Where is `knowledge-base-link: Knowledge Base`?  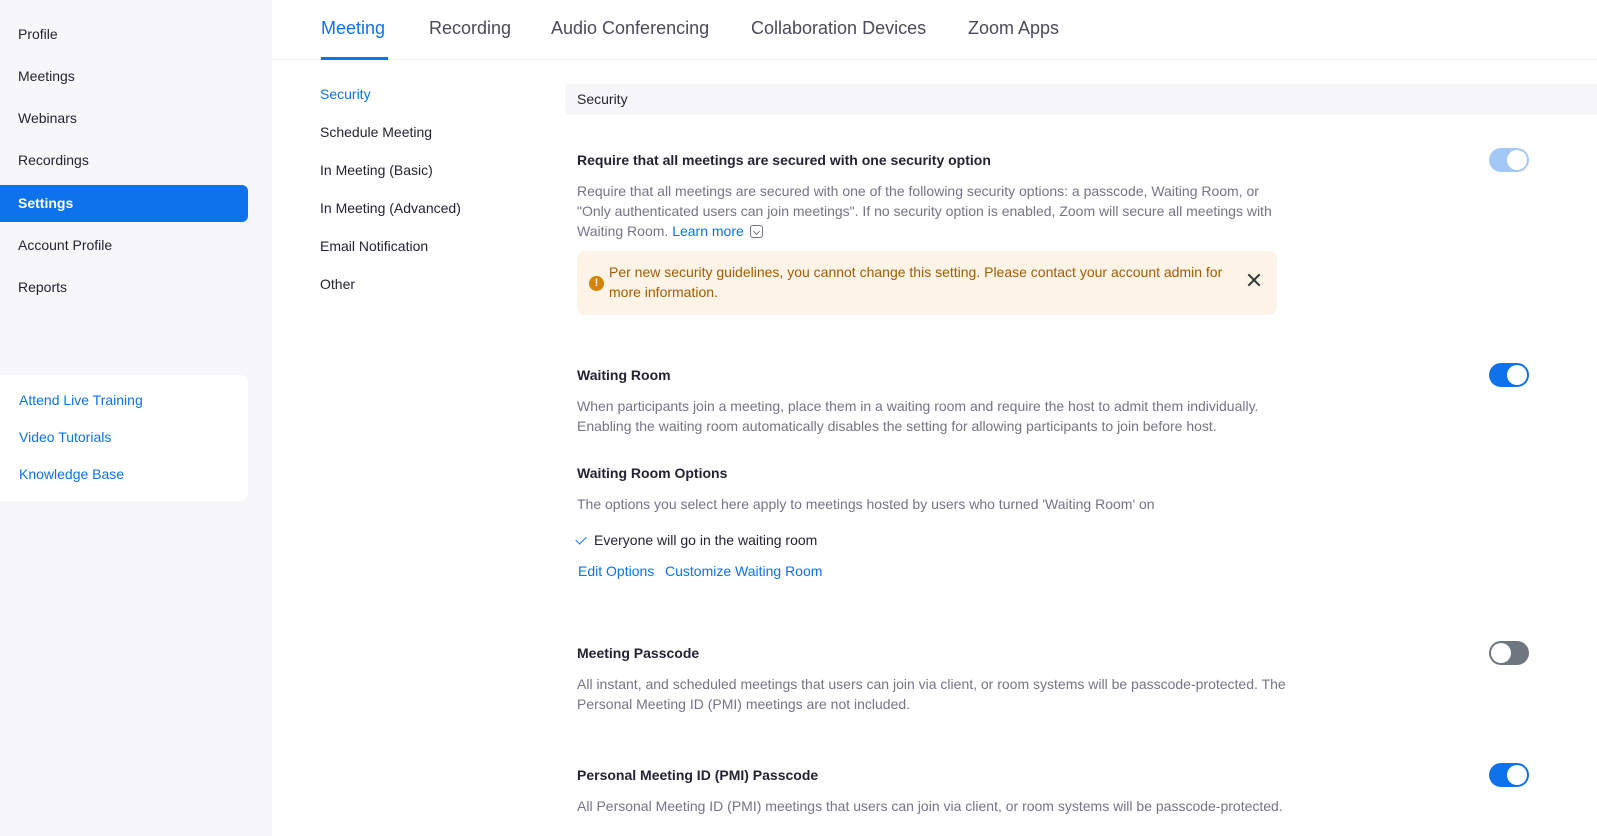
knowledge-base-link: Knowledge Base is located at coordinates (71, 474).